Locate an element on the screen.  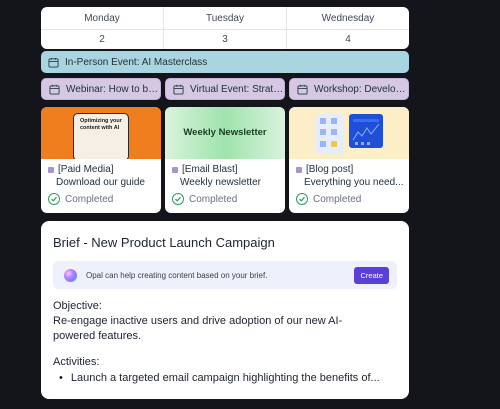
day-column-wednesday: Wednesday 4 is located at coordinates (348, 28).